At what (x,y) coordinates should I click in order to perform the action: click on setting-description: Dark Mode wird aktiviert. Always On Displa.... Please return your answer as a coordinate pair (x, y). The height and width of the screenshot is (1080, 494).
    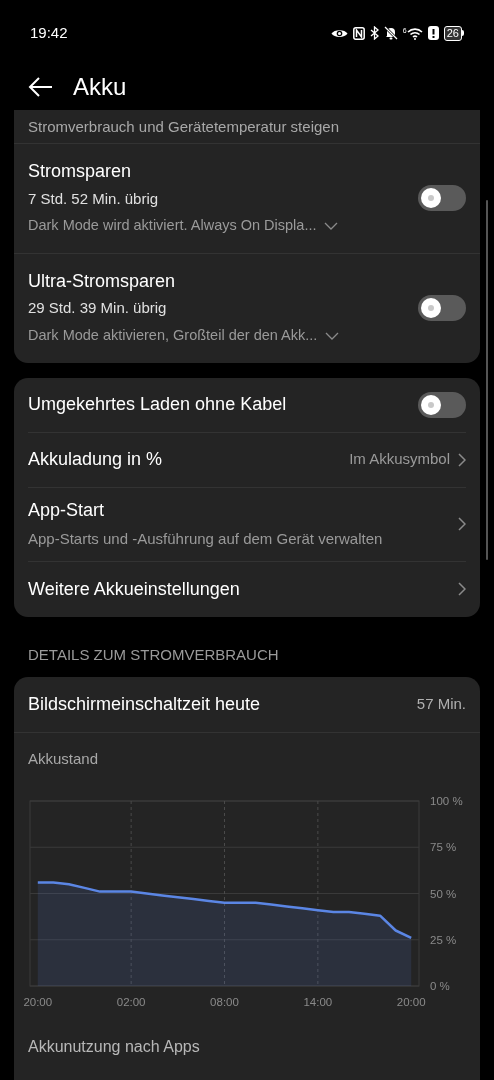
    Looking at the image, I should click on (172, 225).